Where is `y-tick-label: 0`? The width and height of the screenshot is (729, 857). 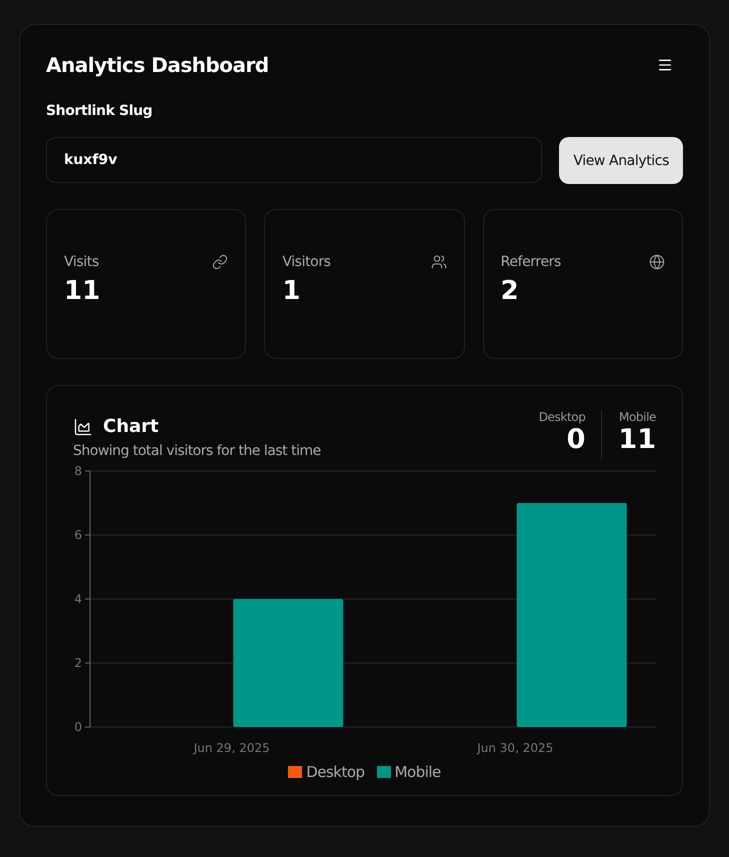
y-tick-label: 0 is located at coordinates (78, 727).